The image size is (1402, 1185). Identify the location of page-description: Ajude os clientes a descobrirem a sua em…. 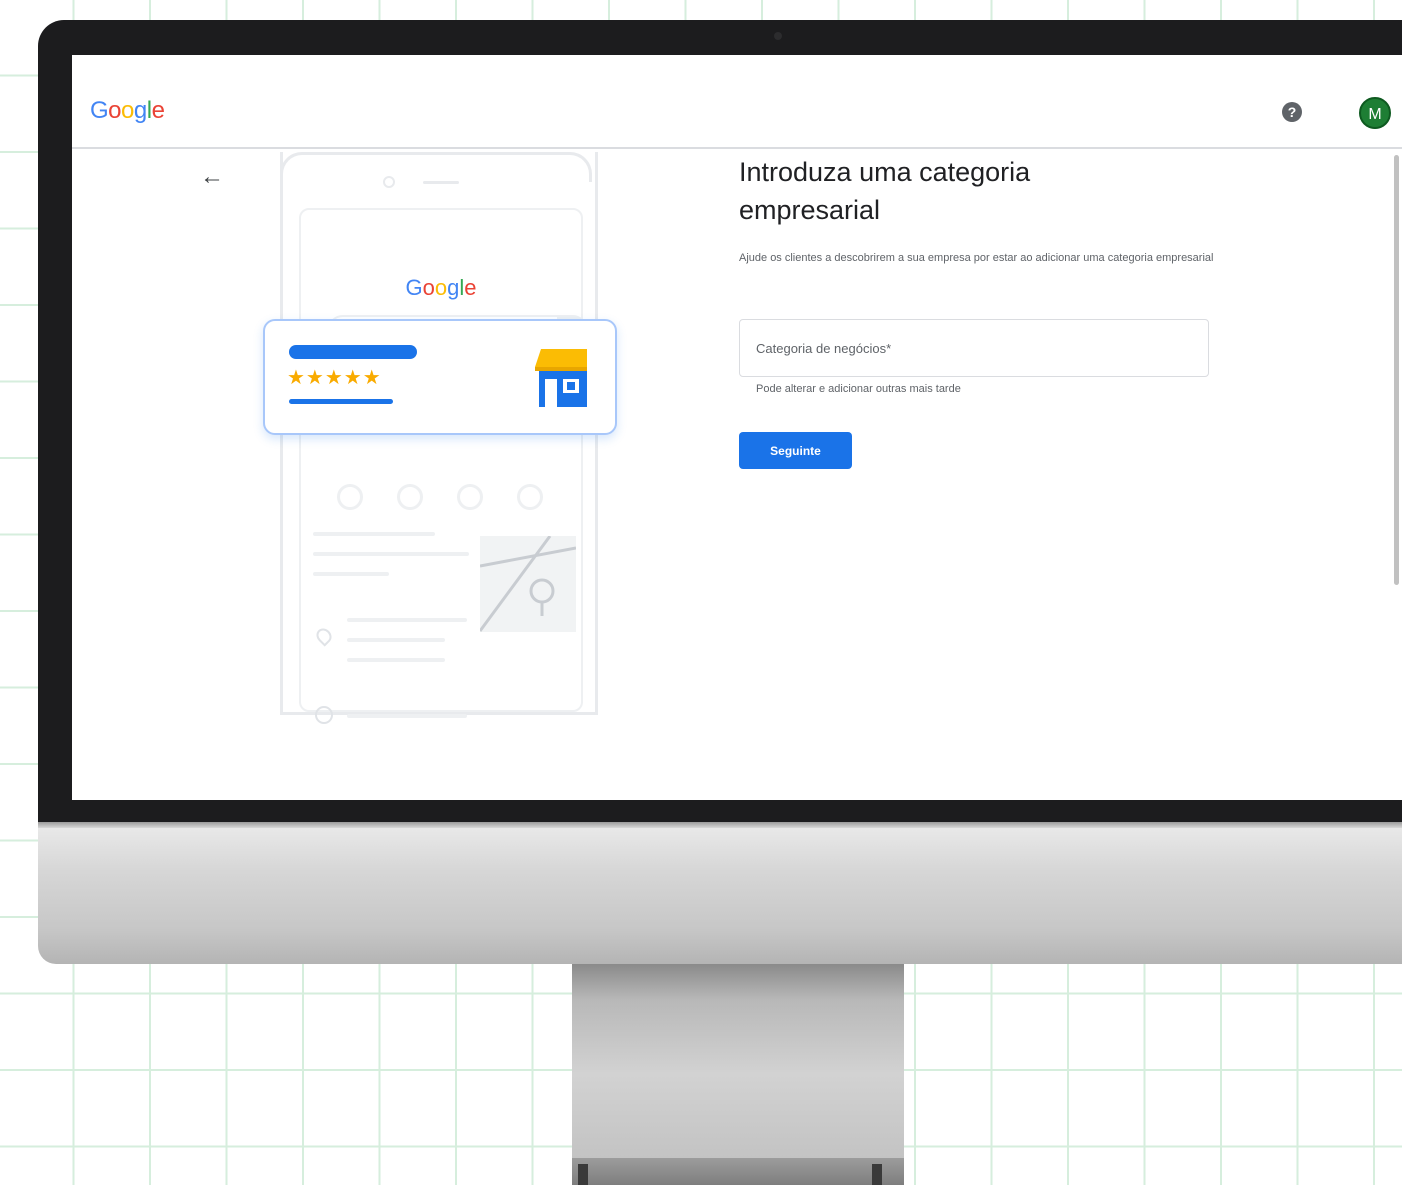
(976, 258).